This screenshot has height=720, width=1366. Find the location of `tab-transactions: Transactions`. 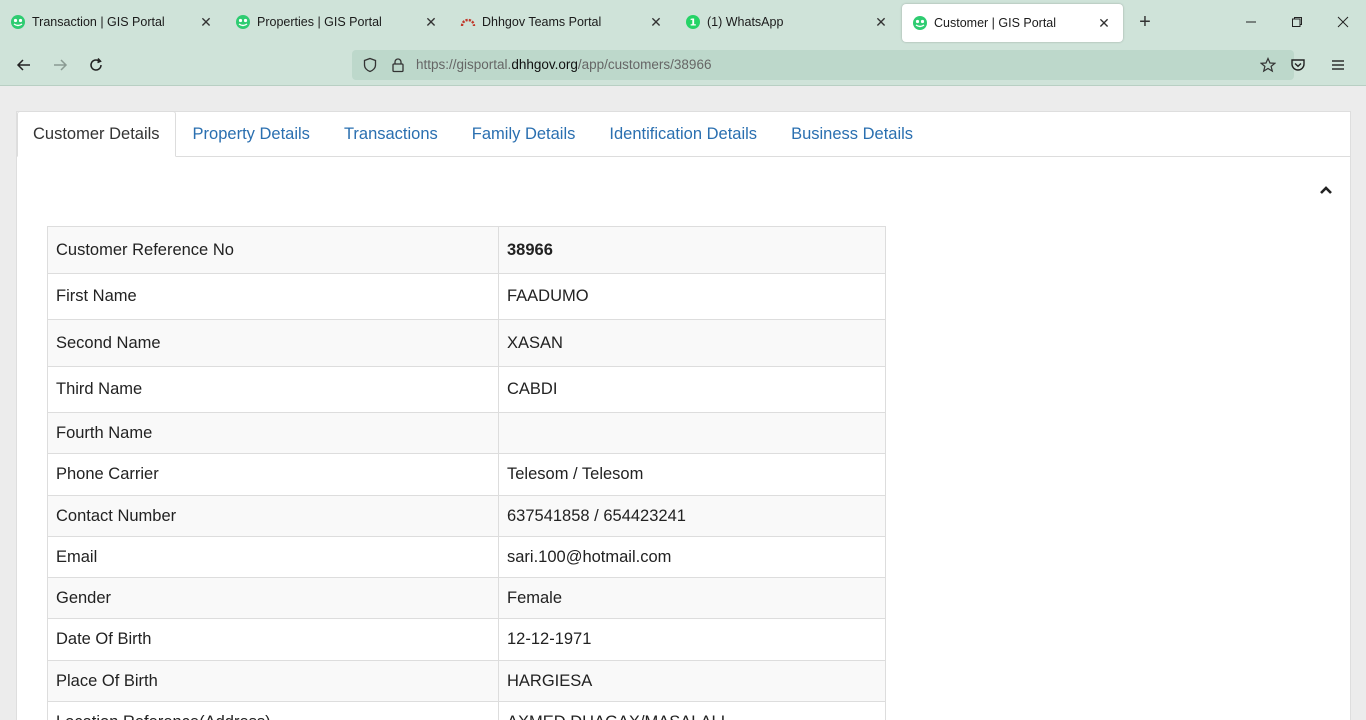

tab-transactions: Transactions is located at coordinates (391, 134).